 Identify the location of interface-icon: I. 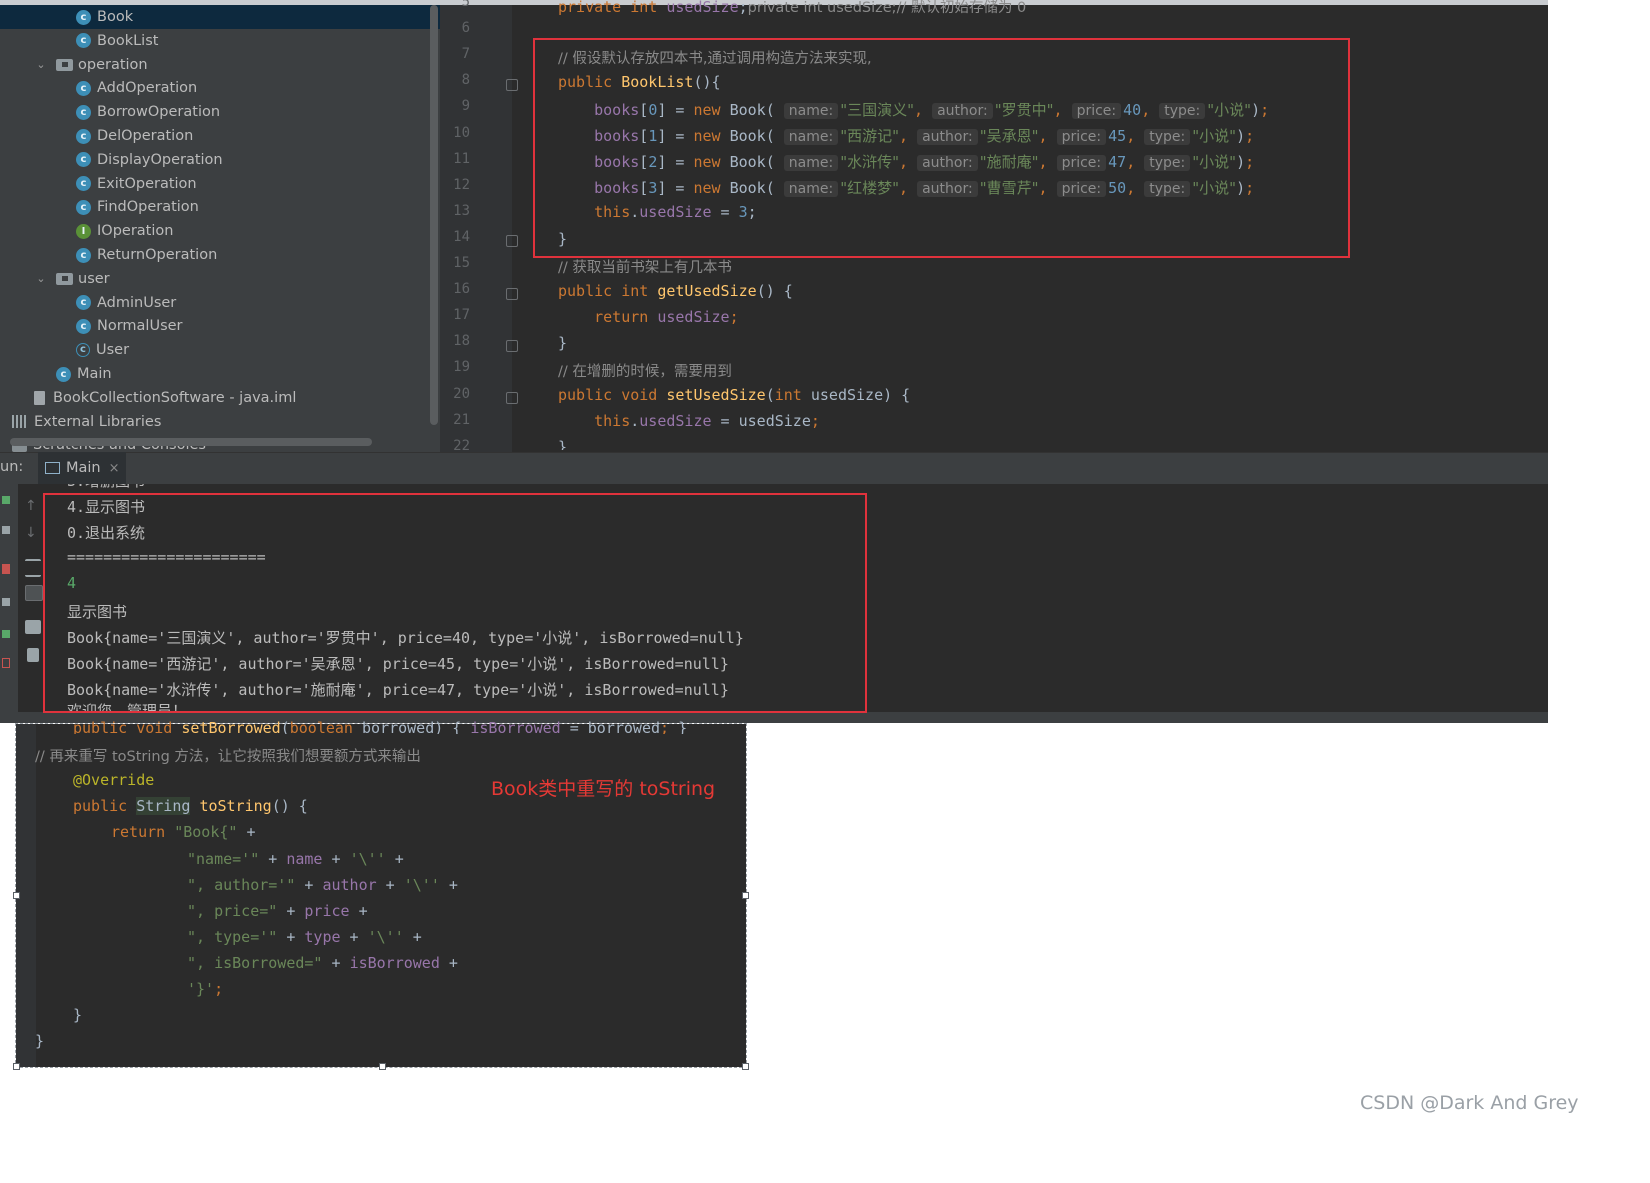
(83, 231).